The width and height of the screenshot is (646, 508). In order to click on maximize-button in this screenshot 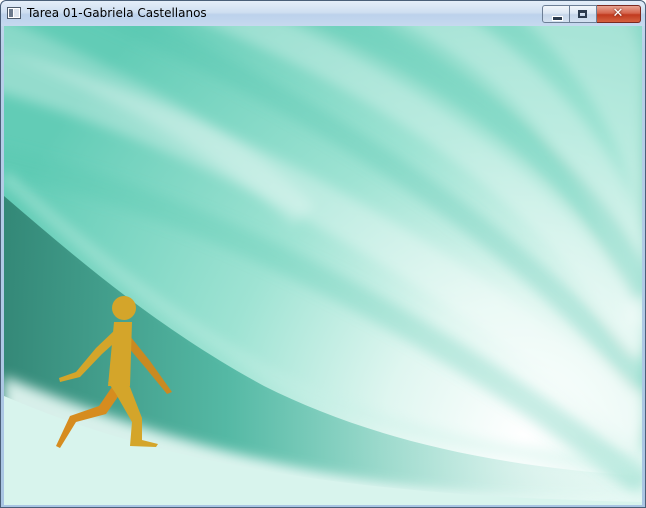, I will do `click(583, 14)`.